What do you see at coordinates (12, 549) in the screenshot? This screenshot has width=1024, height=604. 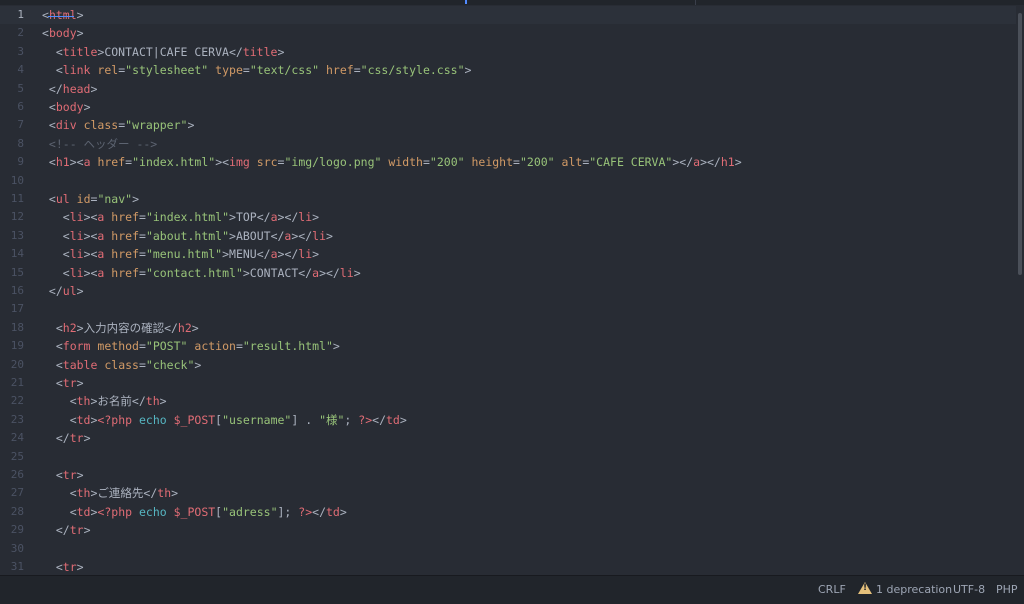 I see `line-number: 30` at bounding box center [12, 549].